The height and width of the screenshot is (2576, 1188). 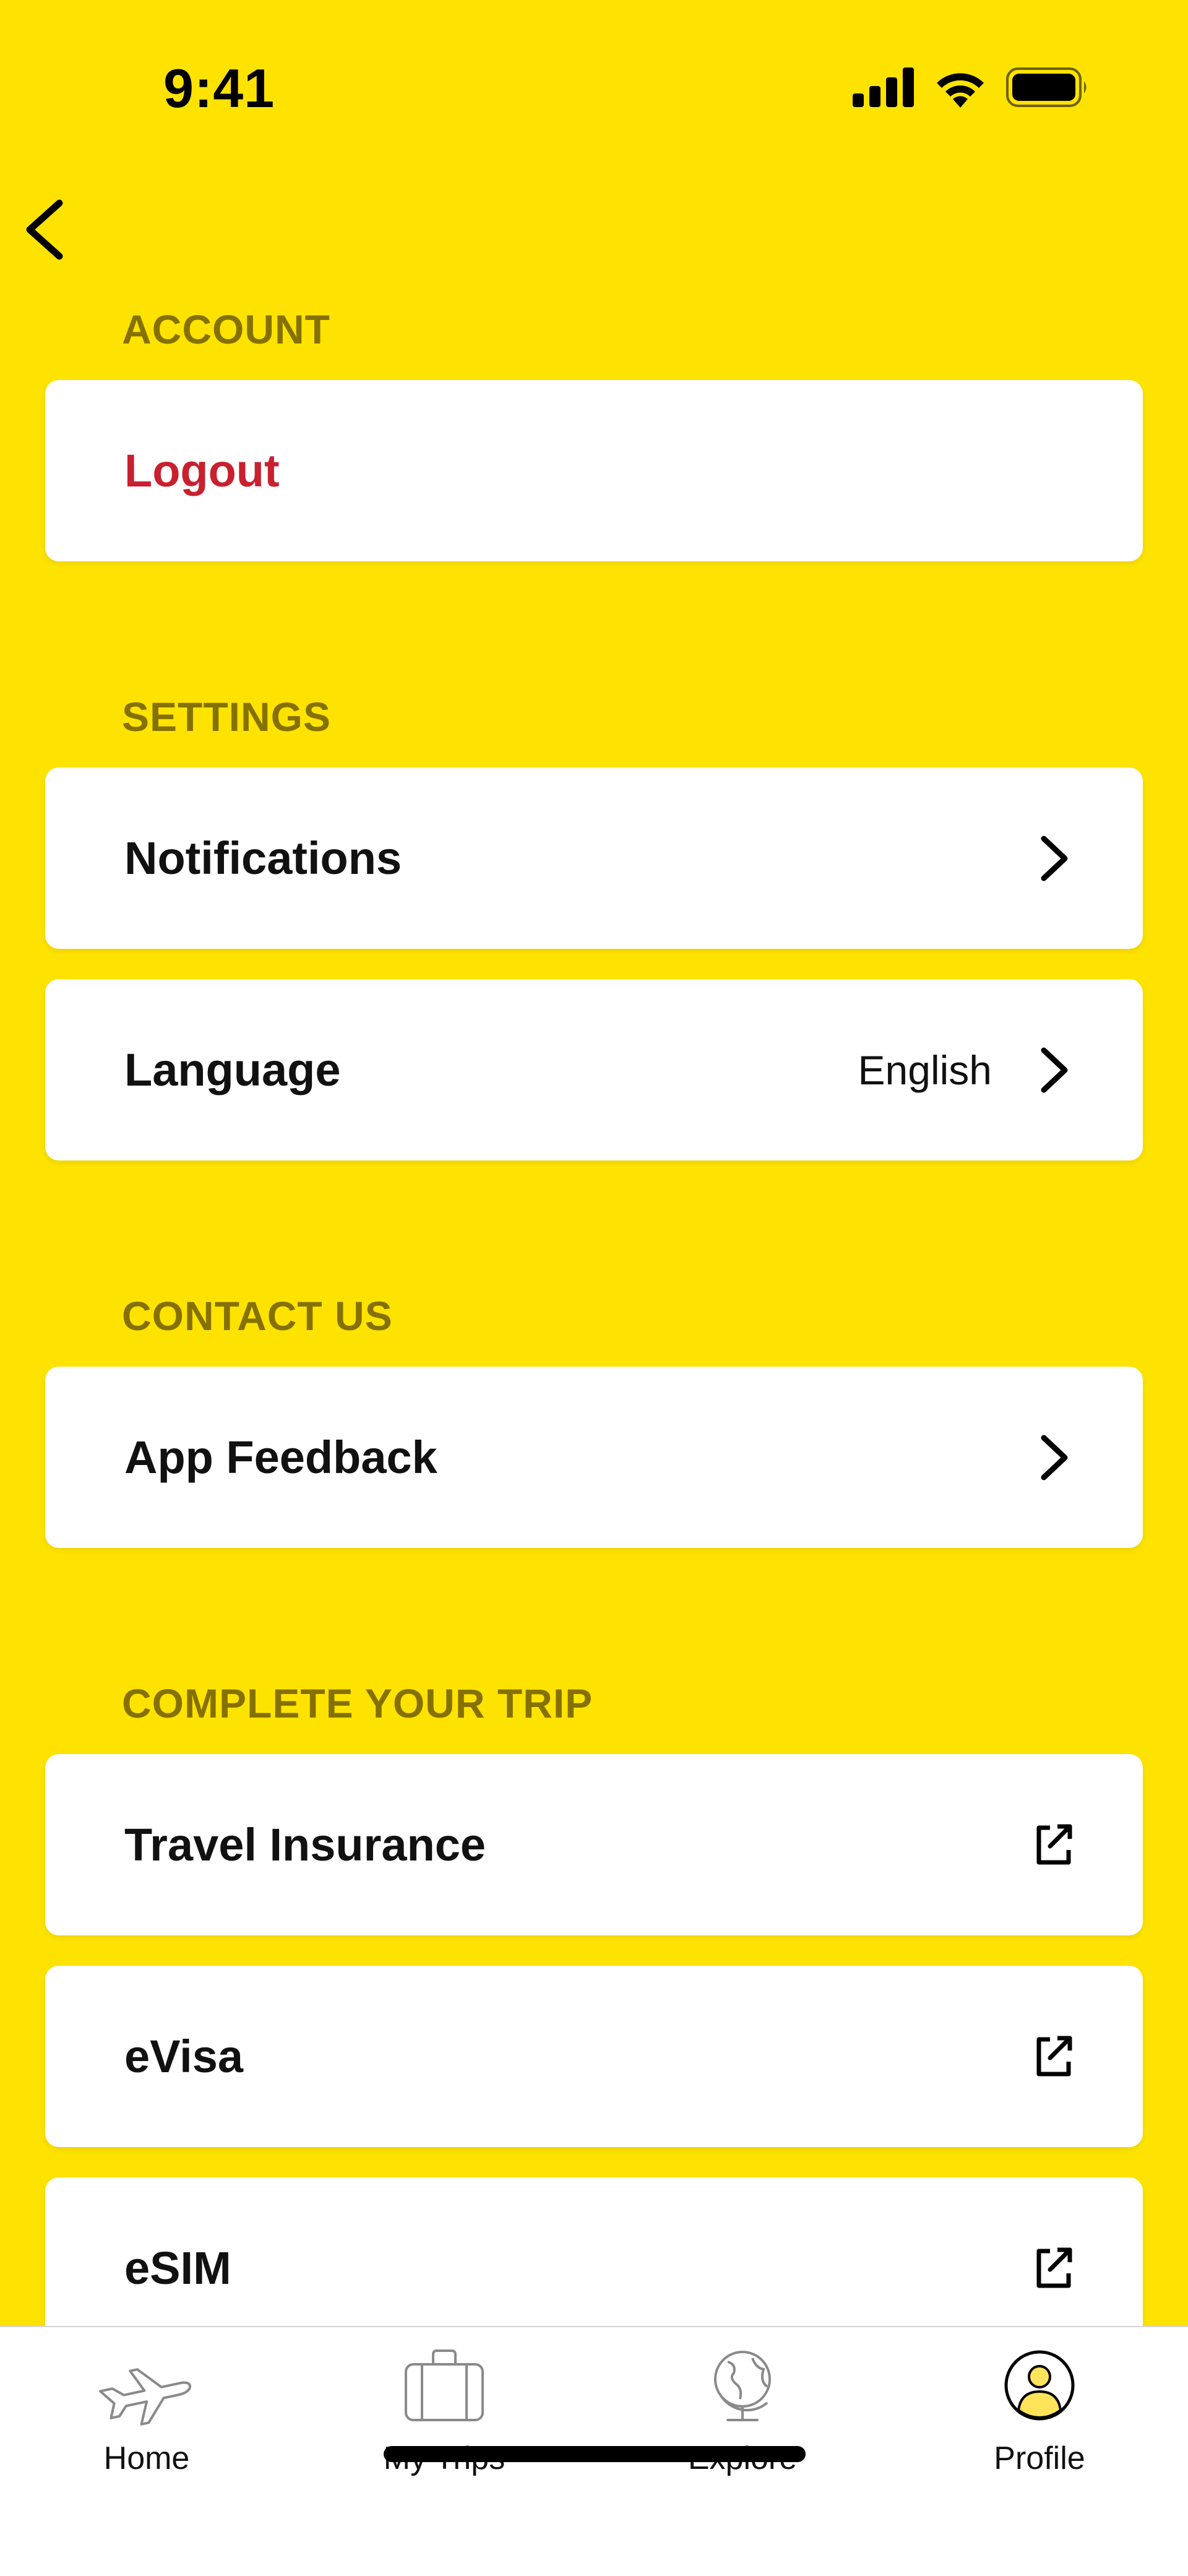 What do you see at coordinates (146, 2458) in the screenshot?
I see `tab-label-home: Home` at bounding box center [146, 2458].